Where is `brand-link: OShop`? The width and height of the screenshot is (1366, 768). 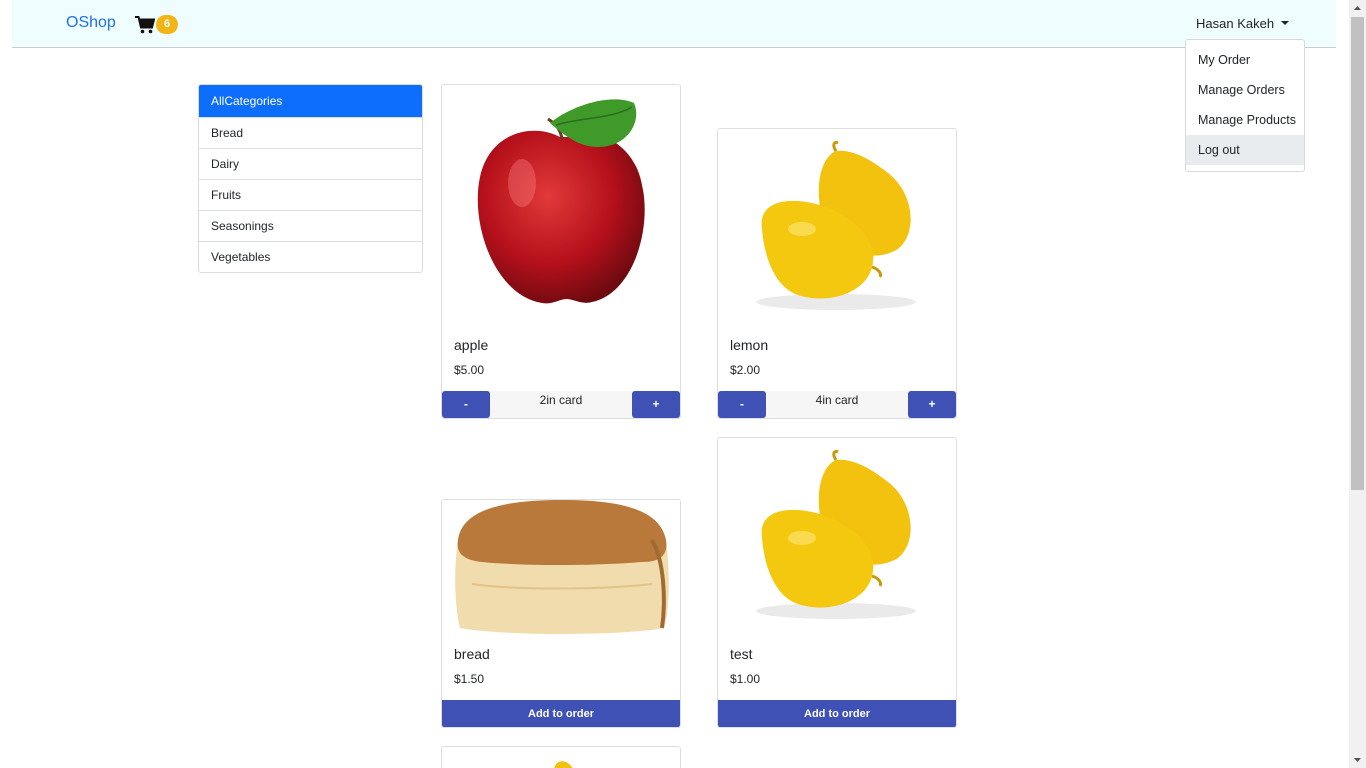
brand-link: OShop is located at coordinates (91, 23).